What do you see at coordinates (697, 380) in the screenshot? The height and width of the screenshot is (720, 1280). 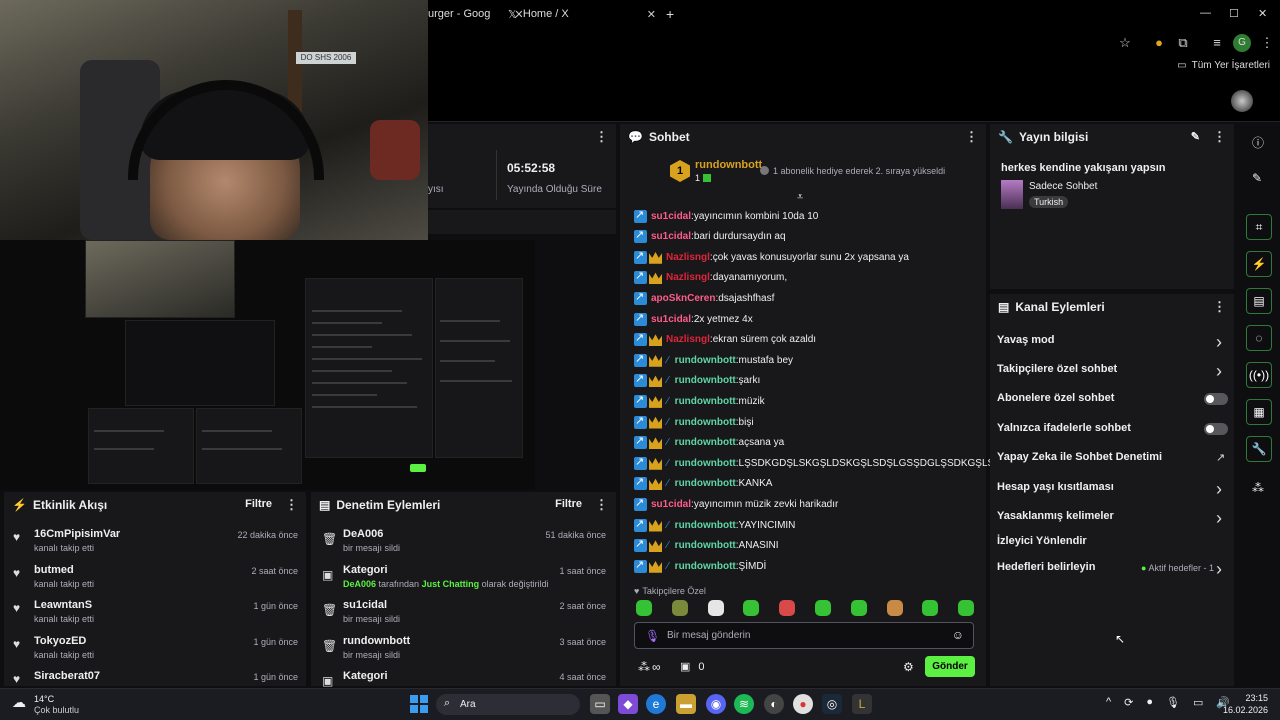 I see `chat-message: ⁄rundownbott: şarkı` at bounding box center [697, 380].